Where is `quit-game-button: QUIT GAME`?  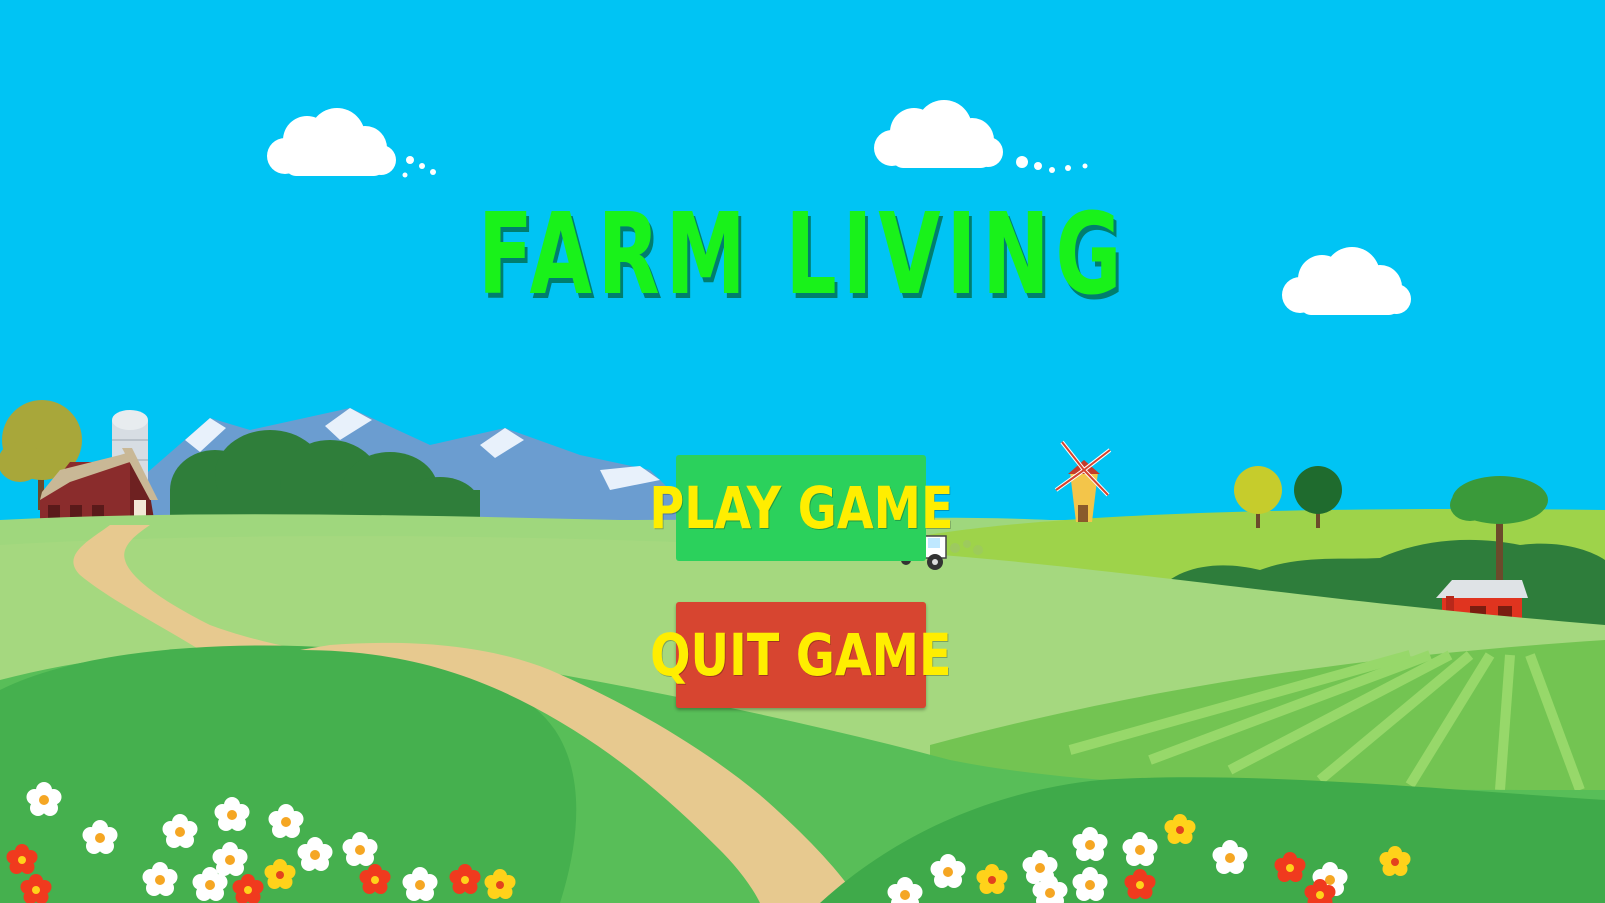 quit-game-button: QUIT GAME is located at coordinates (801, 655).